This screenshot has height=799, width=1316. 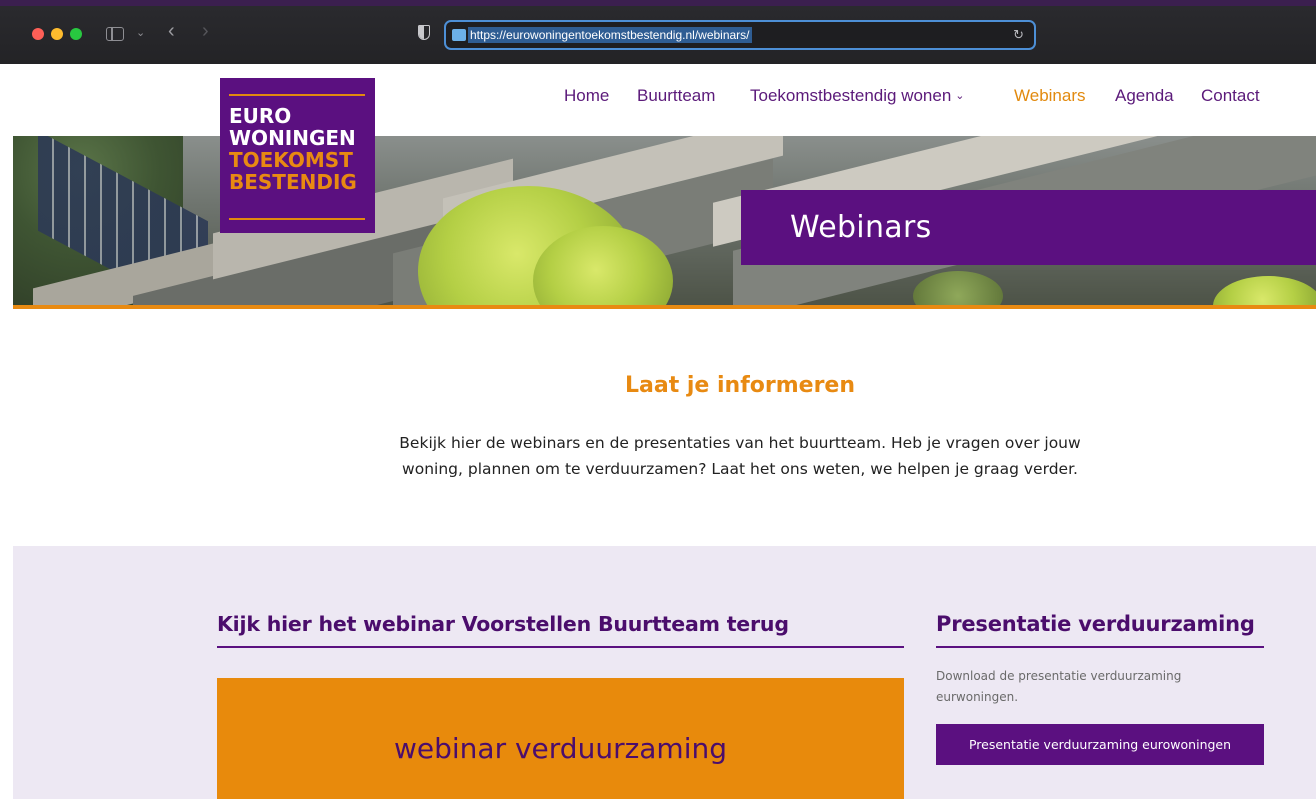 I want to click on sidebar-toggle-icon, so click(x=115, y=34).